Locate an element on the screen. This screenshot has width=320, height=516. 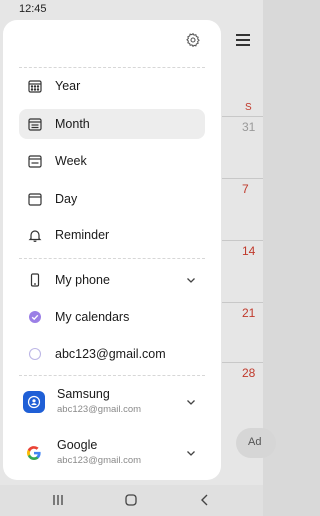
account-item-google: Google abc123@gmail.com is located at coordinates (112, 456).